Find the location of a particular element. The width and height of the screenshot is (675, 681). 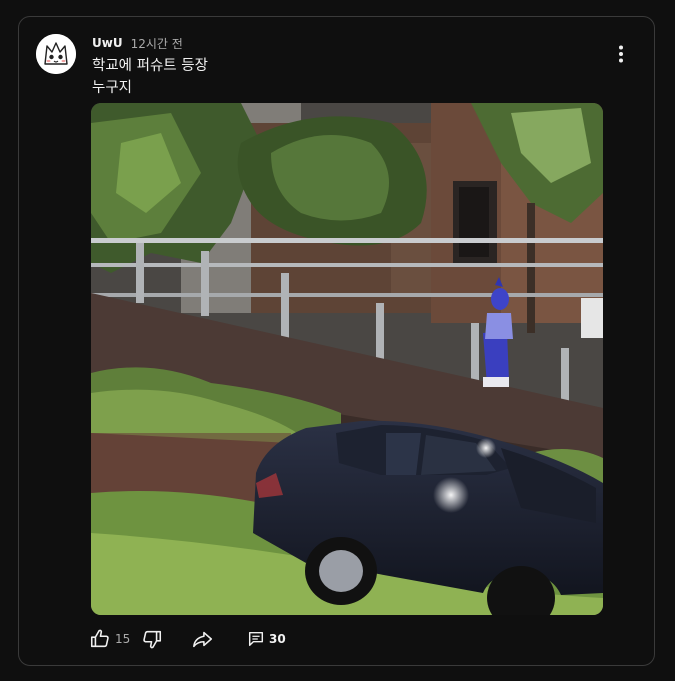

share-button is located at coordinates (203, 639).